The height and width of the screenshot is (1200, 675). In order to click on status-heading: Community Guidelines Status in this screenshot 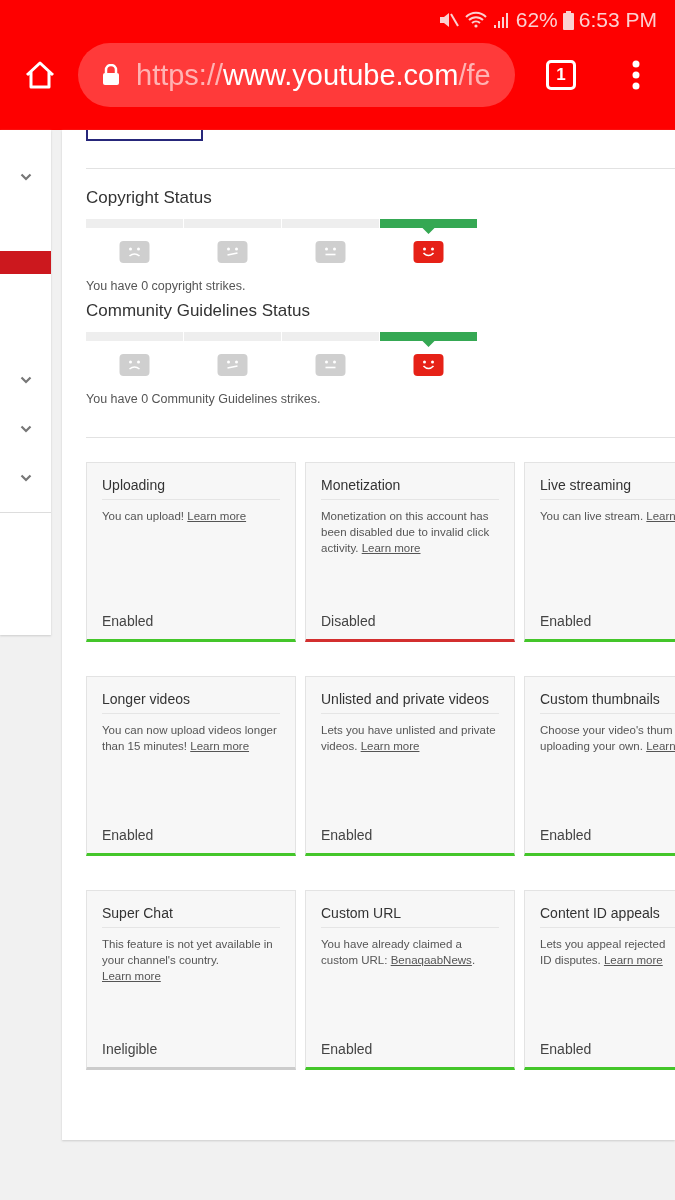, I will do `click(198, 311)`.